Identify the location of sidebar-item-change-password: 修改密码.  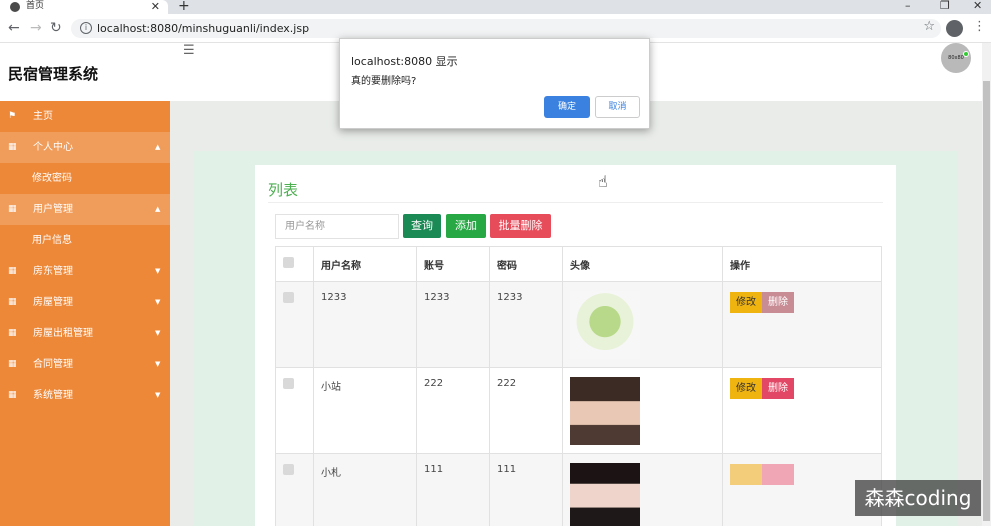
(85, 178).